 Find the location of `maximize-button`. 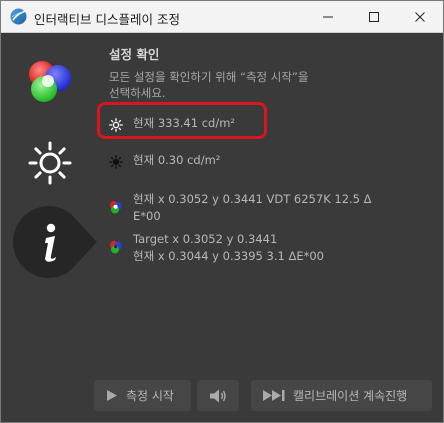

maximize-button is located at coordinates (374, 16).